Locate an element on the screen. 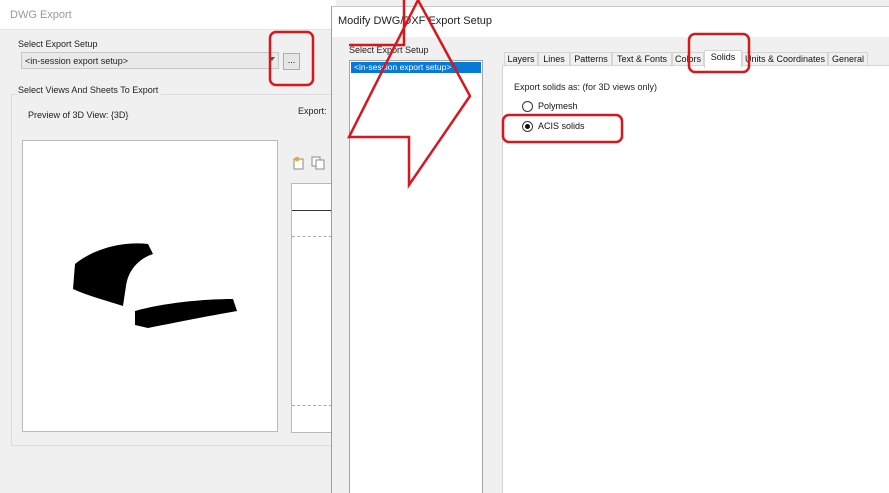 Image resolution: width=889 pixels, height=493 pixels. views-sheets-list is located at coordinates (314, 308).